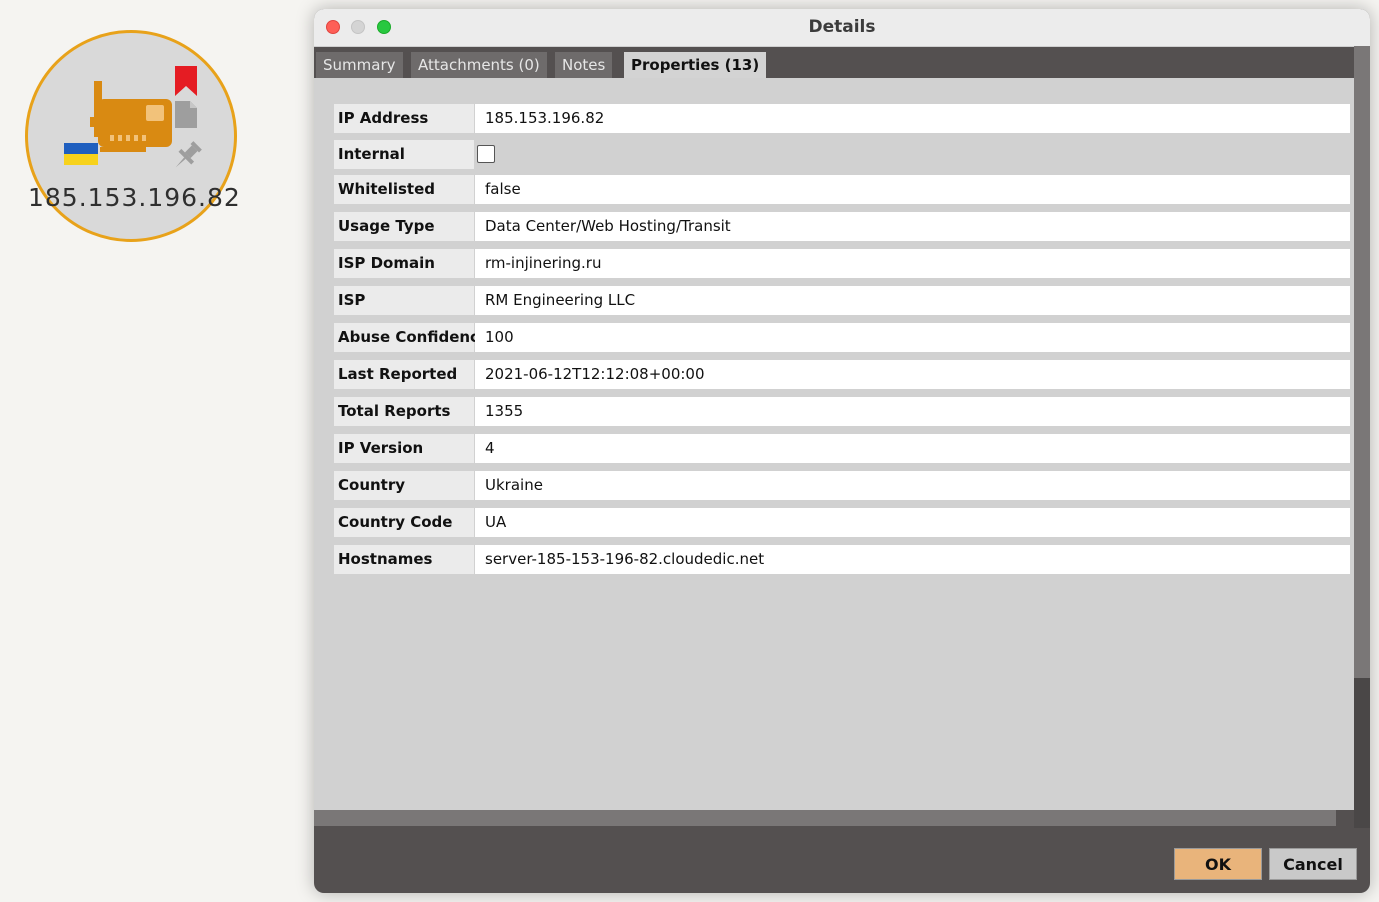  I want to click on property-value: 2021-06-12T12:12:08+00:00, so click(912, 374).